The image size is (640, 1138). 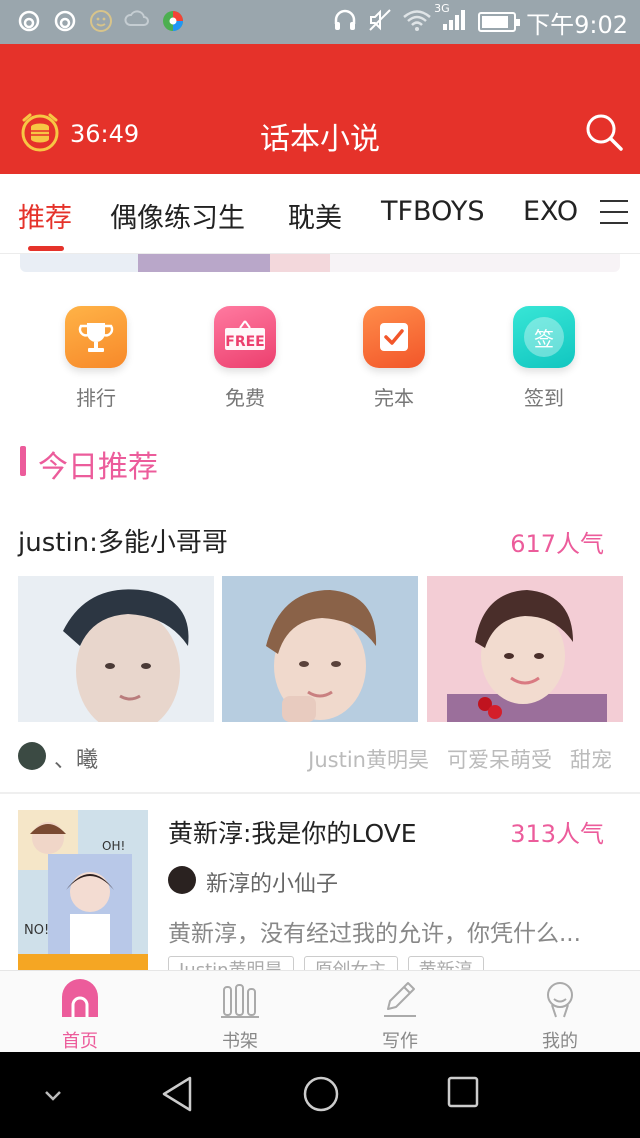 What do you see at coordinates (272, 884) in the screenshot?
I see `book-author: 新淳的小仙子` at bounding box center [272, 884].